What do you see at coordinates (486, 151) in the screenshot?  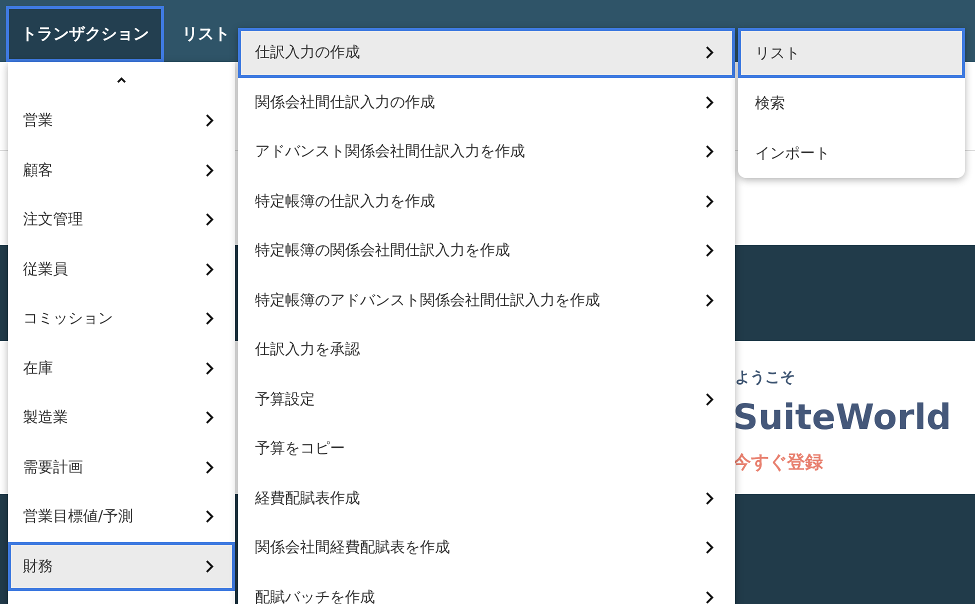 I see `menu-item: アドバンスト関係会社間仕訳入力を作成` at bounding box center [486, 151].